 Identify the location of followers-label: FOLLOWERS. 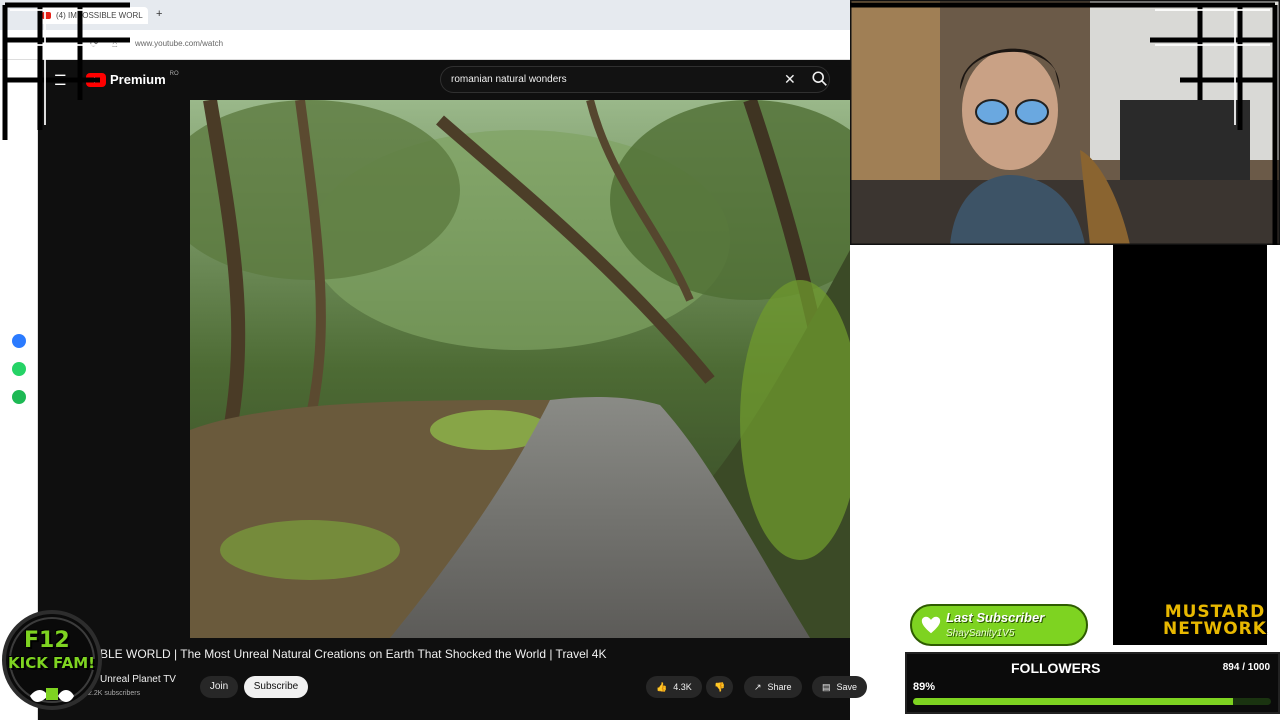
(1056, 668).